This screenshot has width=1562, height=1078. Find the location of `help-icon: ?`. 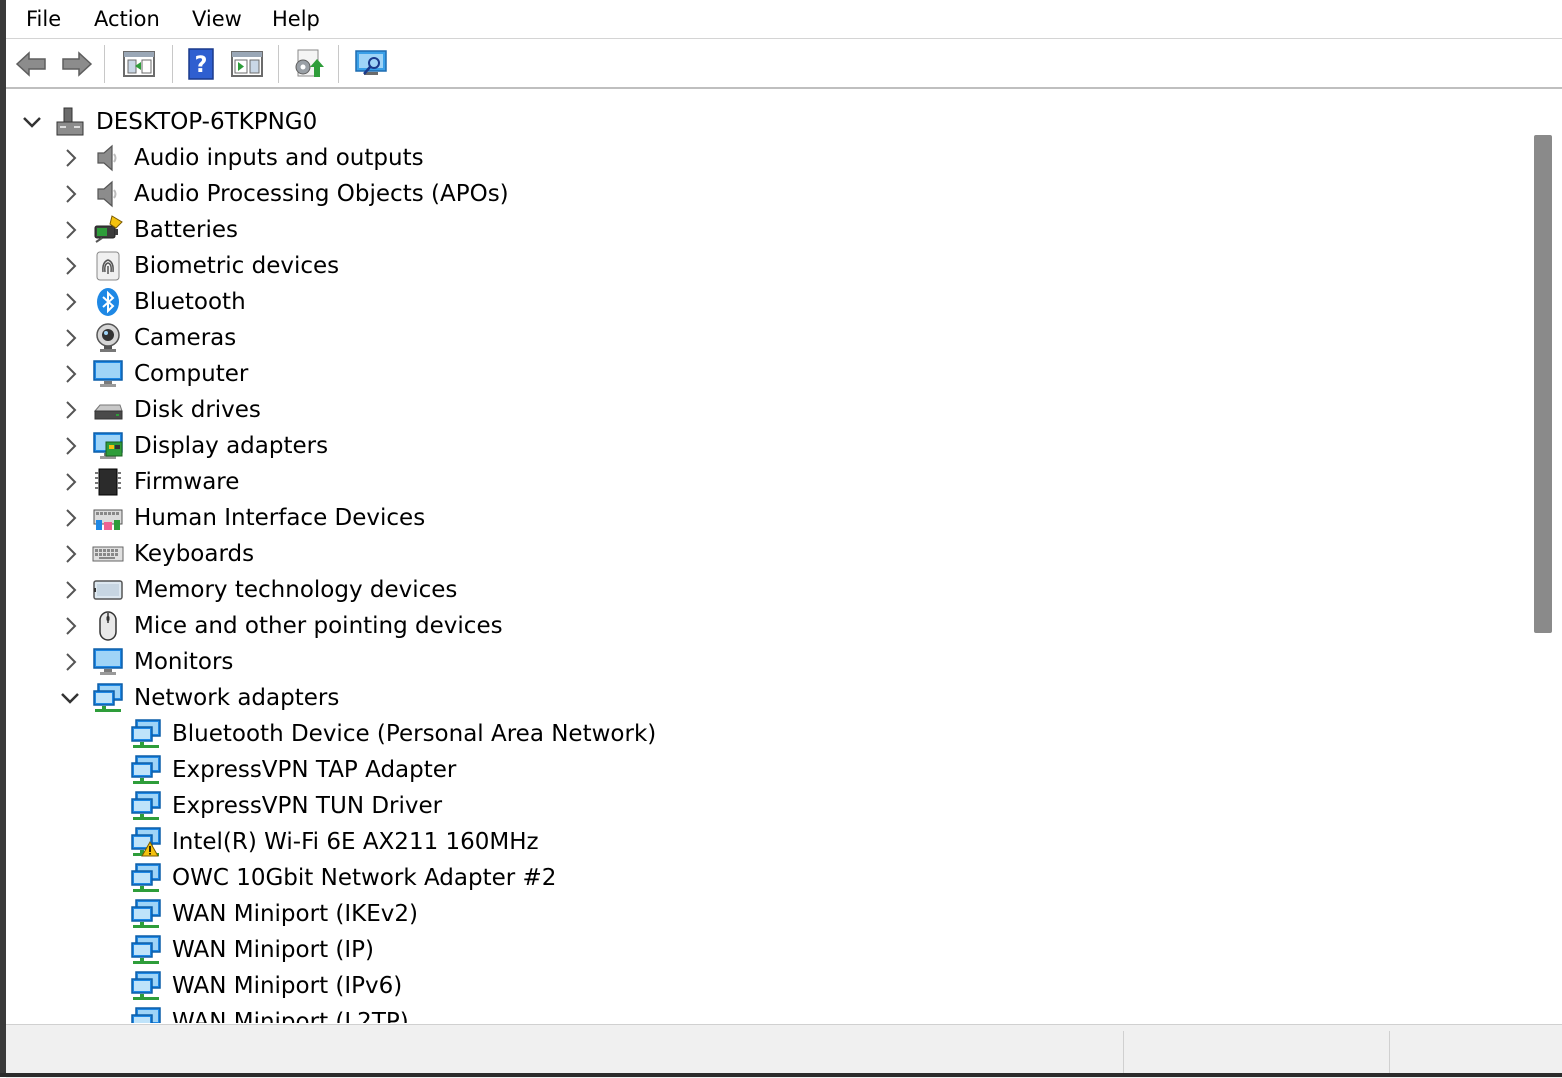

help-icon: ? is located at coordinates (201, 64).